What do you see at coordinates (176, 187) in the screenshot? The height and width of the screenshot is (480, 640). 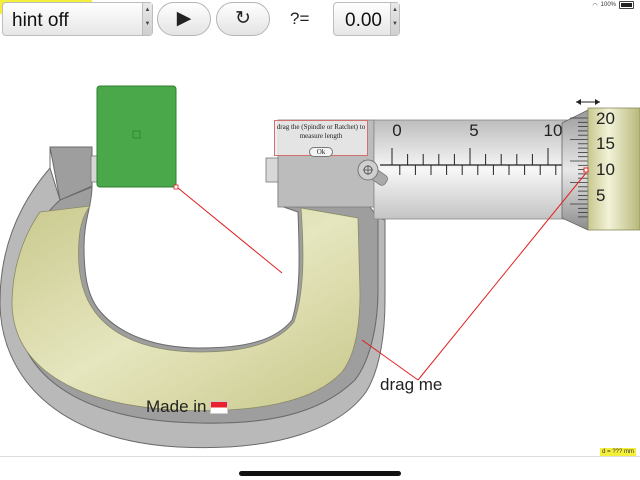 I see `object-handle-icon` at bounding box center [176, 187].